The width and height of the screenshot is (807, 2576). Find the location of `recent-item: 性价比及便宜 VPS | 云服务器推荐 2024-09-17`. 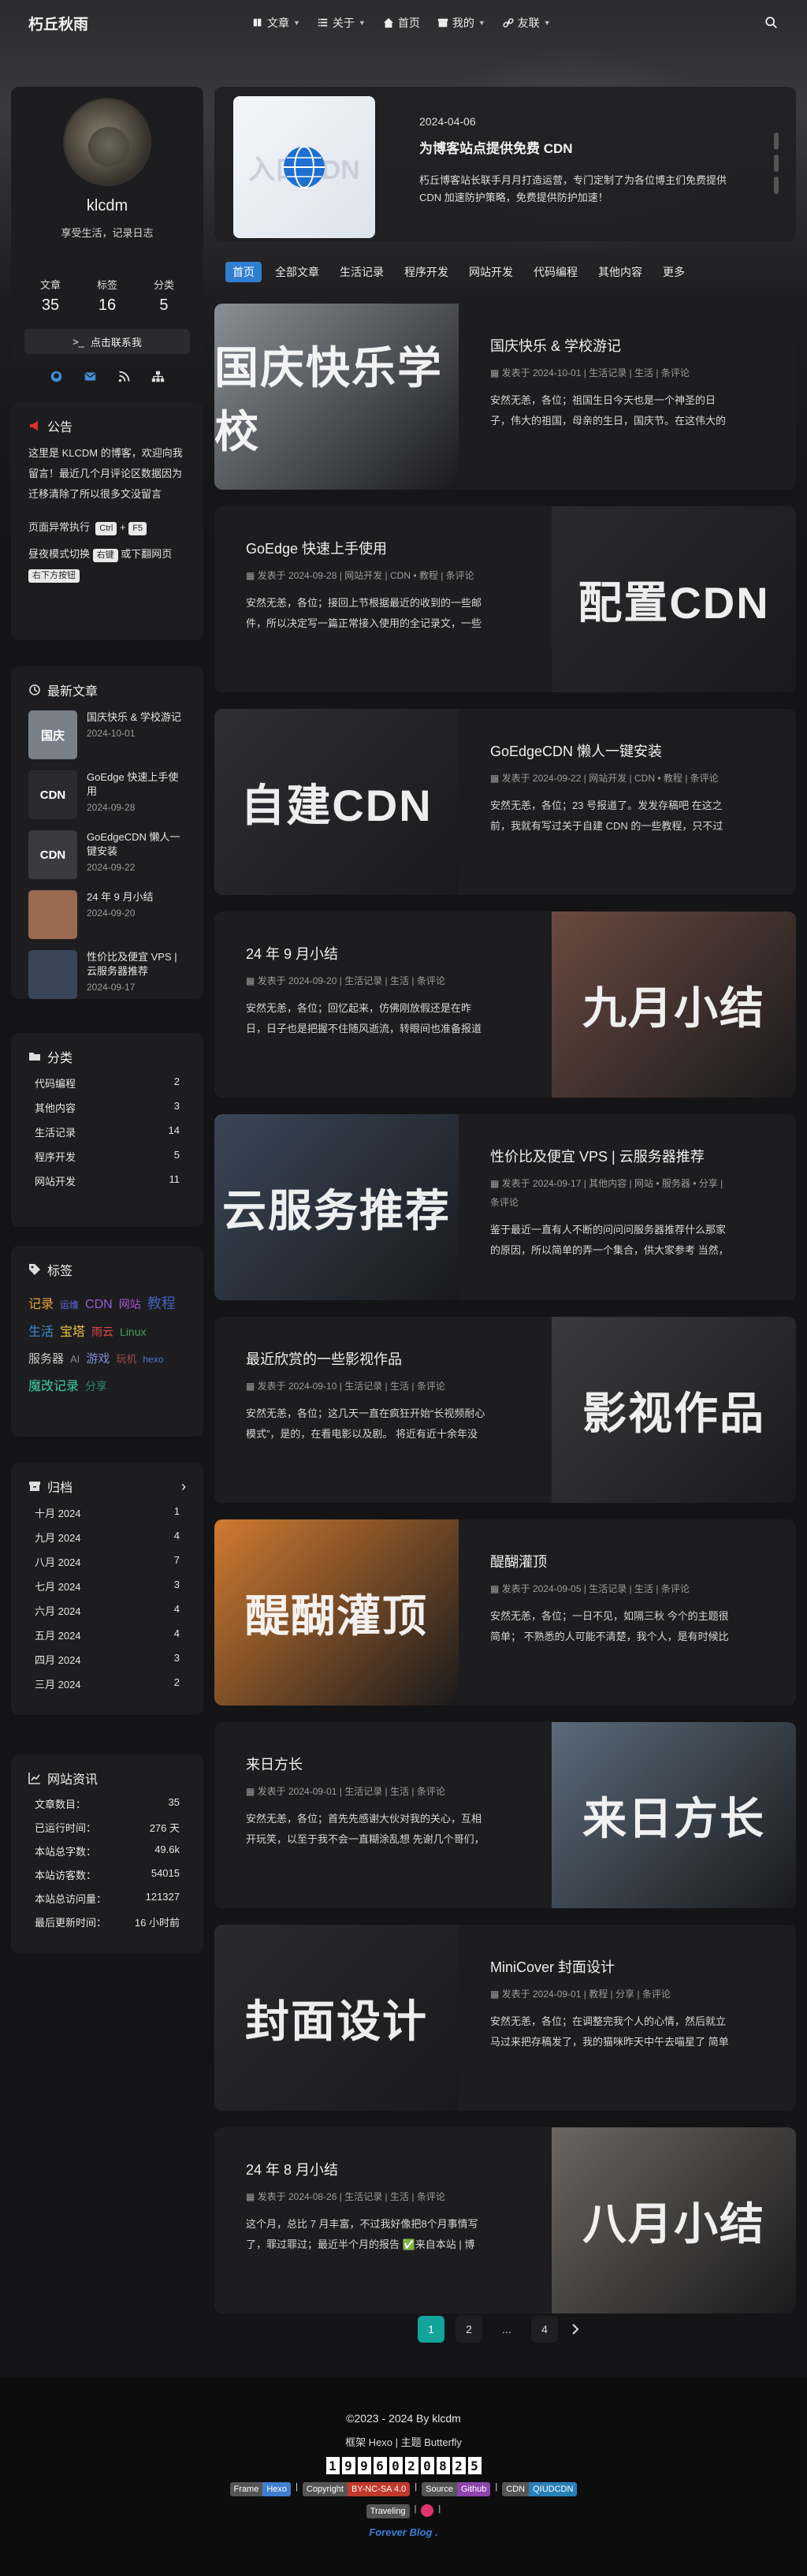

recent-item: 性价比及便宜 VPS | 云服务器推荐 2024-09-17 is located at coordinates (107, 975).